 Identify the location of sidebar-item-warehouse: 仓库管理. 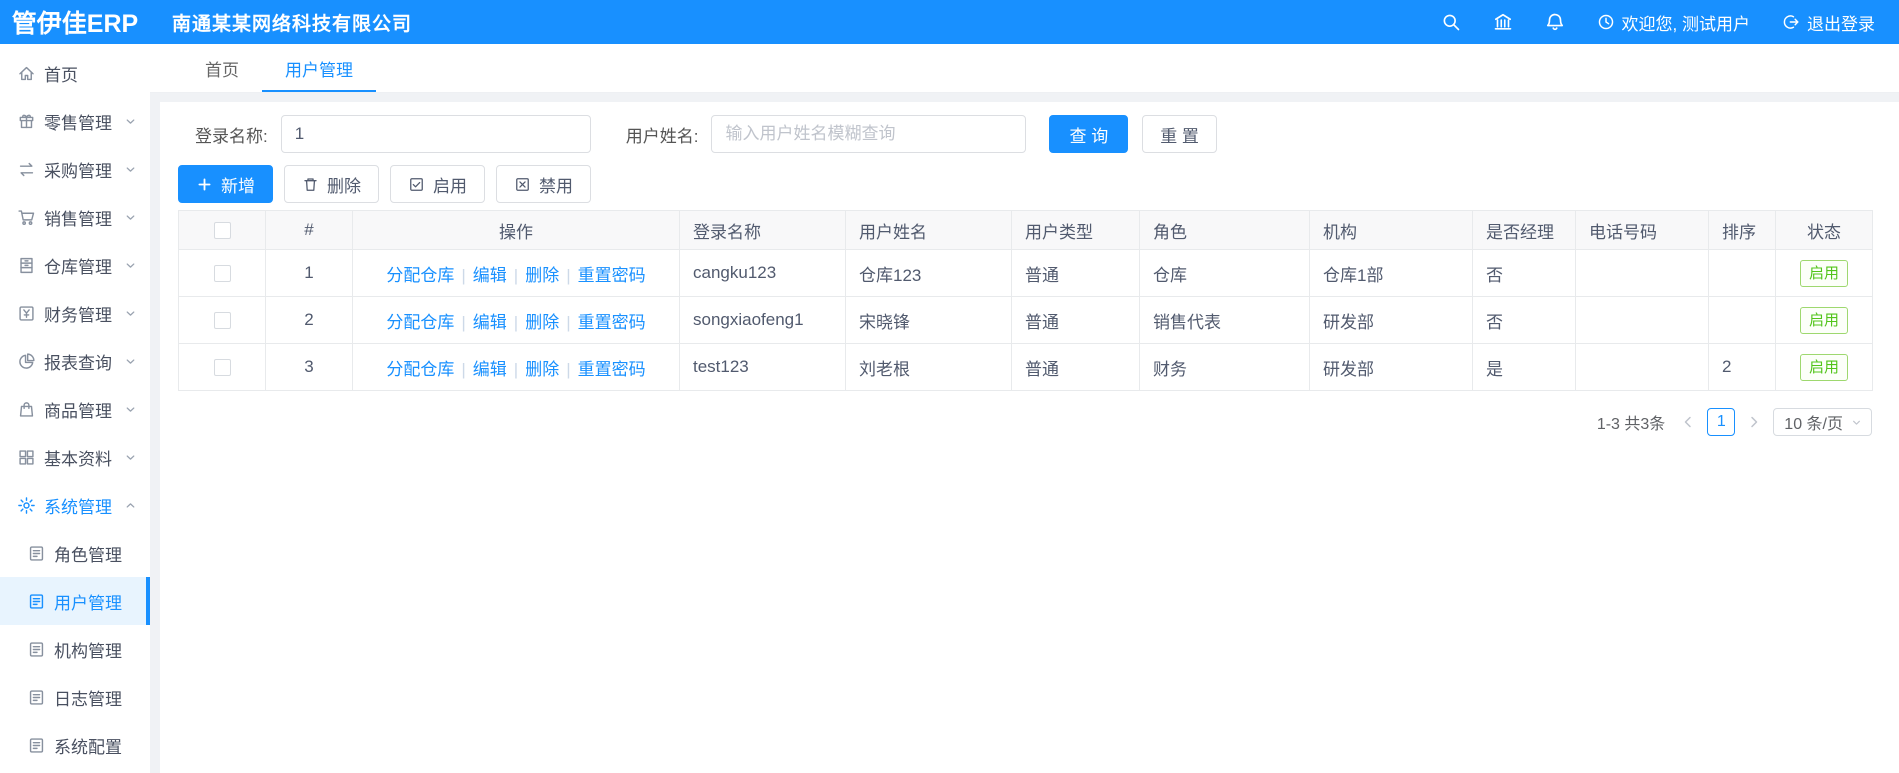
(75, 265).